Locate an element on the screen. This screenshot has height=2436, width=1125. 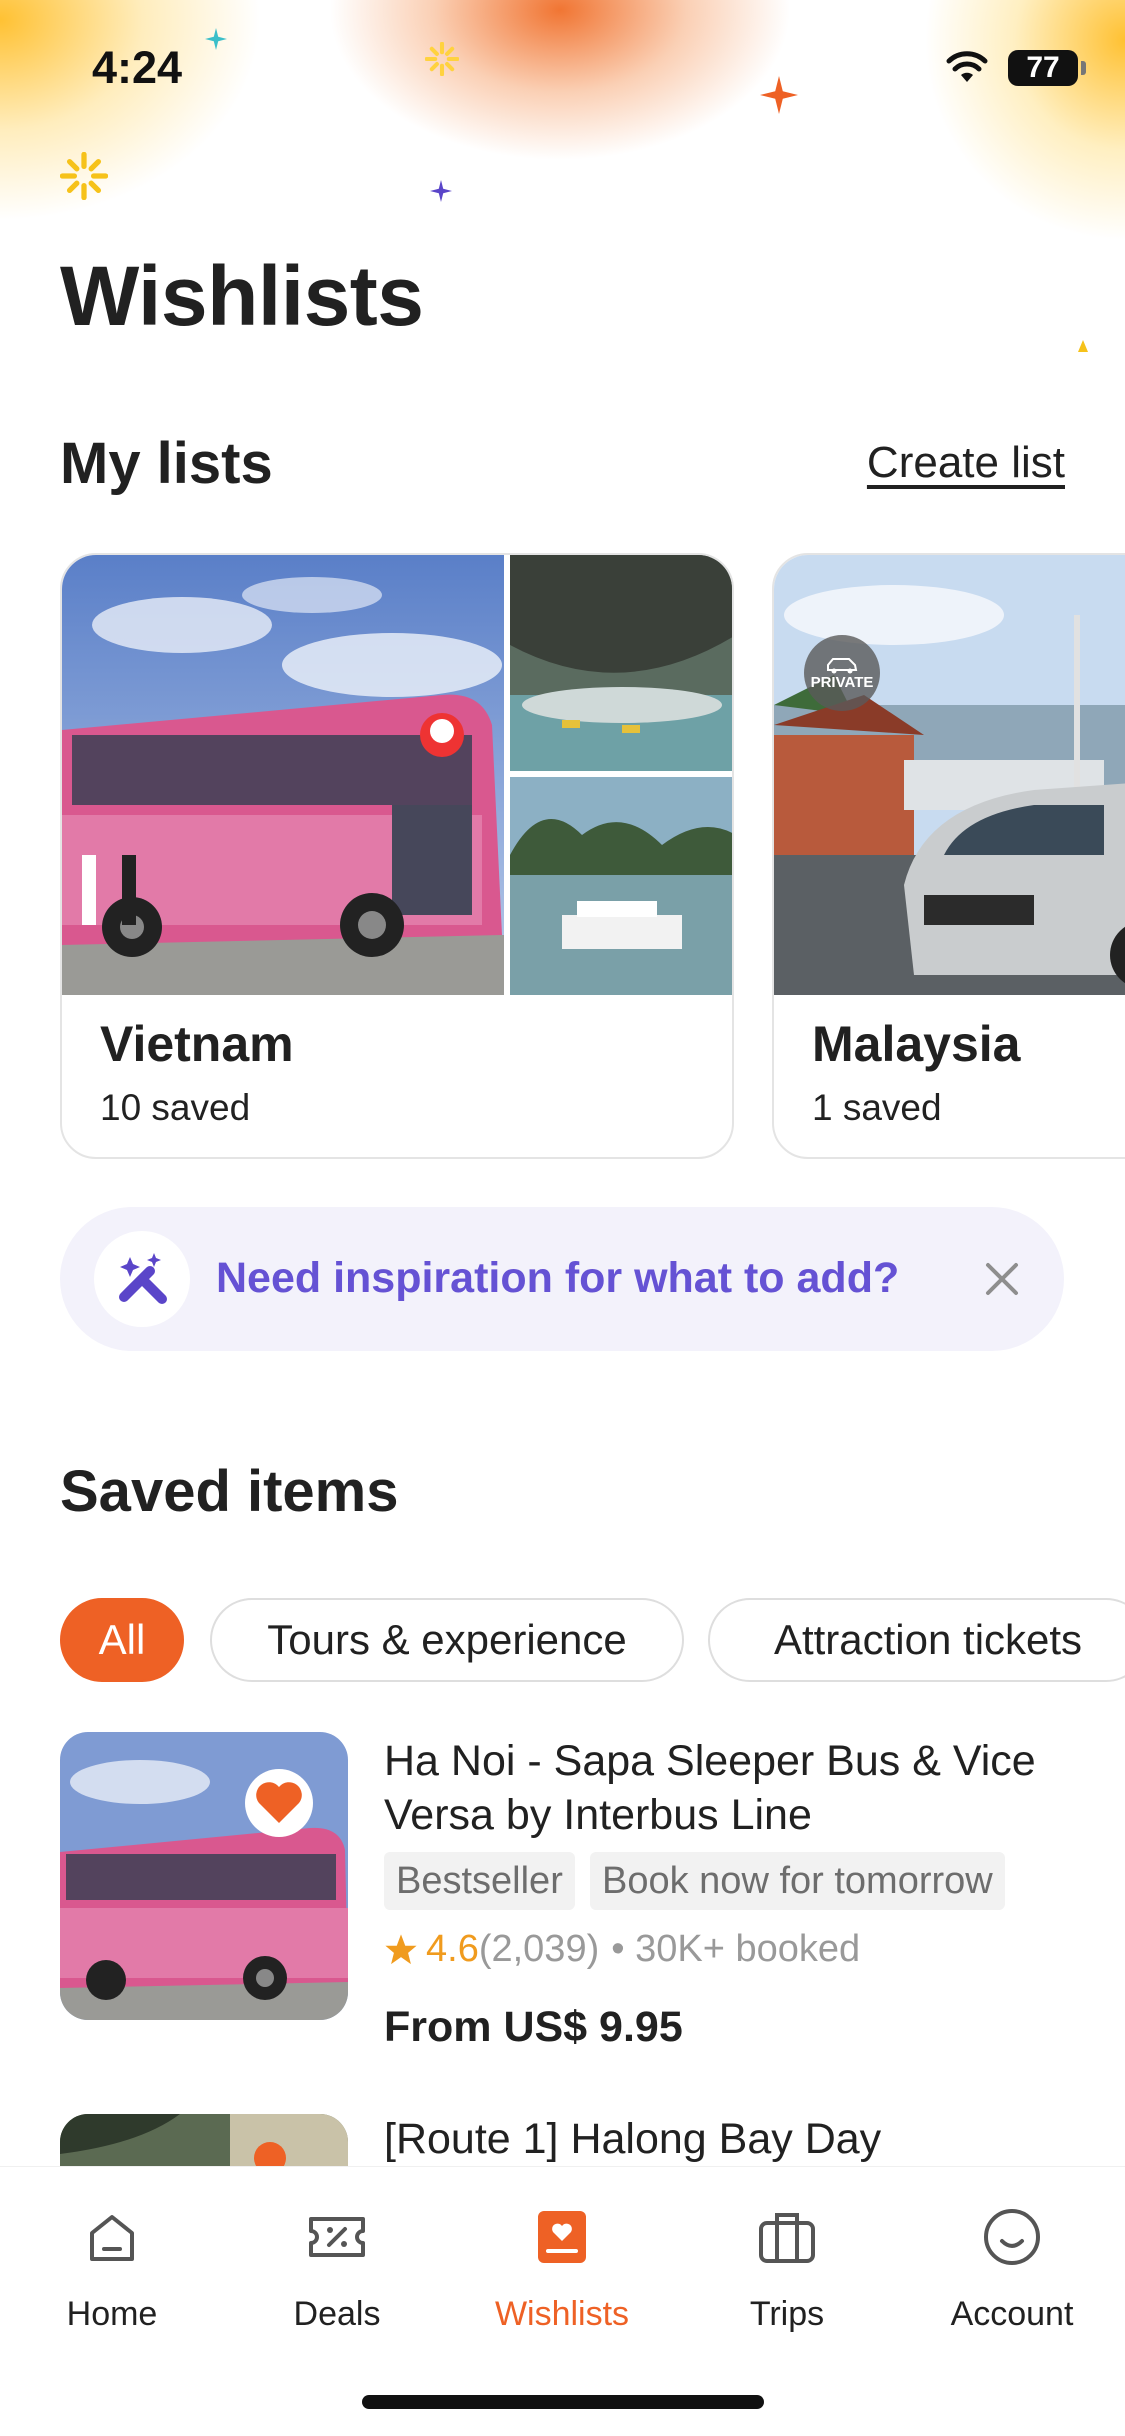
heart-icon is located at coordinates (279, 1803).